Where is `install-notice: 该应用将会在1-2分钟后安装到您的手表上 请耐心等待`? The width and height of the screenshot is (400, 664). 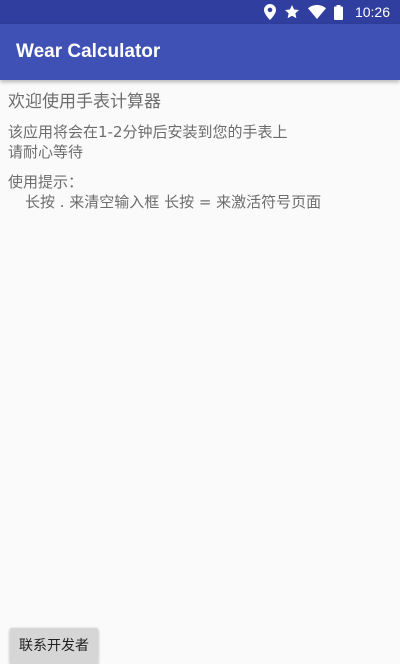 install-notice: 该应用将会在1-2分钟后安装到您的手表上 请耐心等待 is located at coordinates (200, 142).